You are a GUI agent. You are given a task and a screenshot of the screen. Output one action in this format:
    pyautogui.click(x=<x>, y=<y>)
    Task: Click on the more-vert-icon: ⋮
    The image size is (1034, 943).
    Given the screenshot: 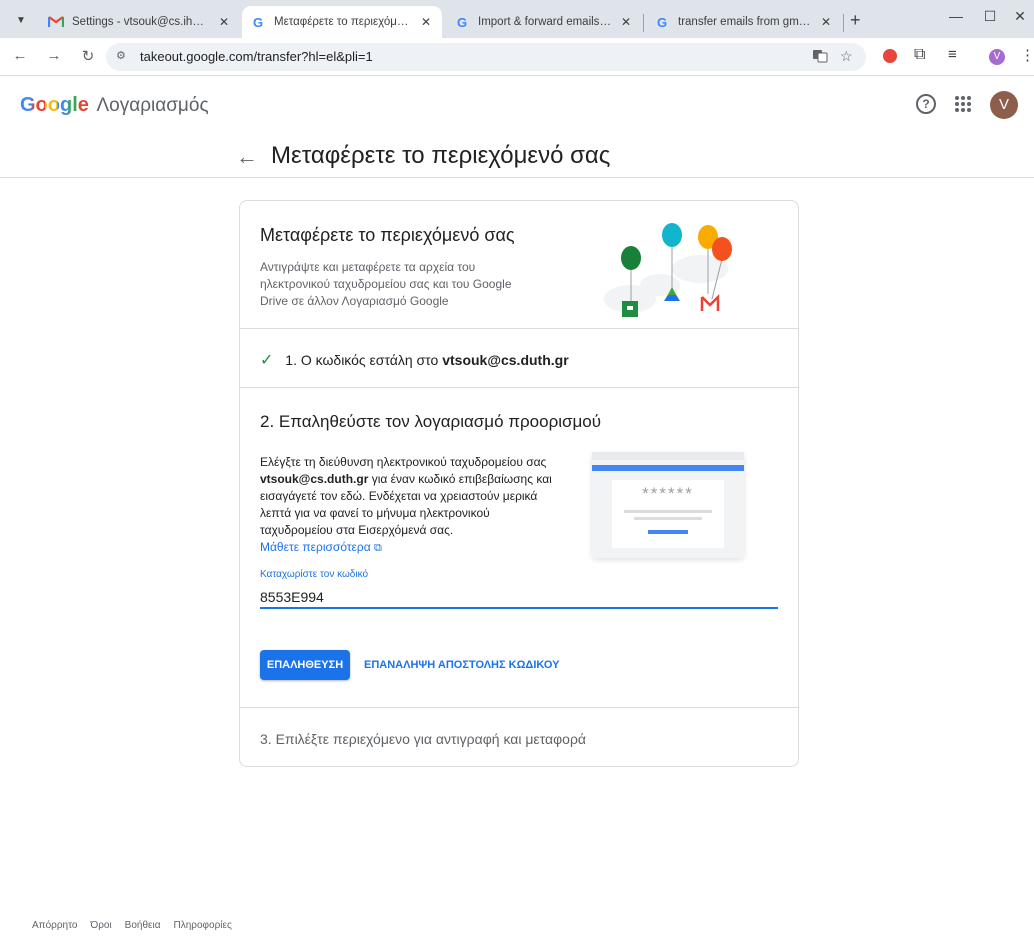 What is the action you would take?
    pyautogui.click(x=1027, y=55)
    